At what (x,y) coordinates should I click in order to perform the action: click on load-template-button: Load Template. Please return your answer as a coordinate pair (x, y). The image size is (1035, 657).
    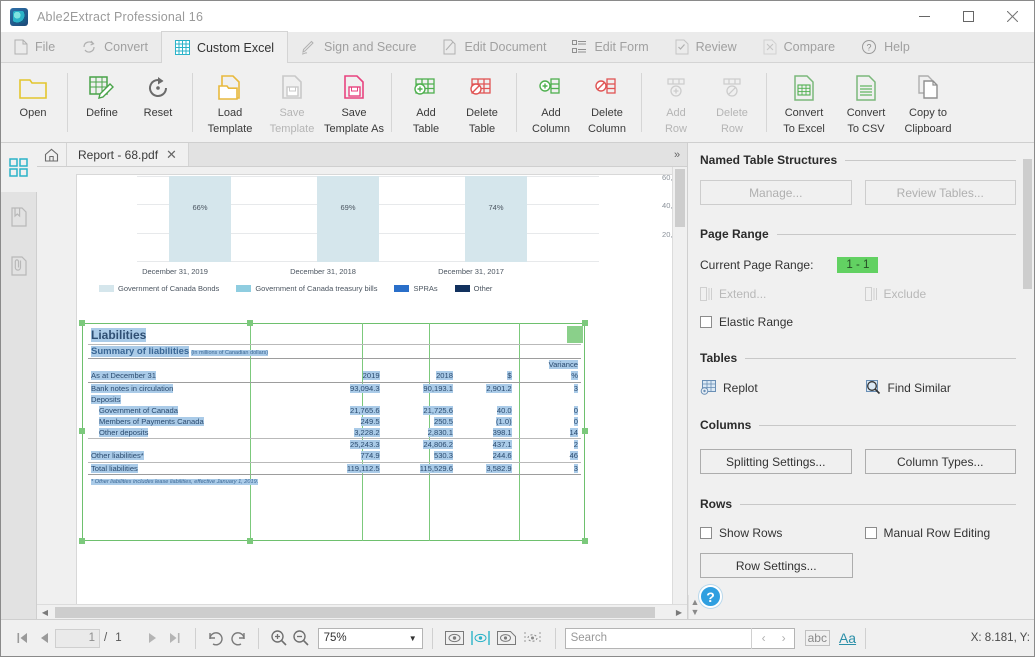
    Looking at the image, I should click on (230, 102).